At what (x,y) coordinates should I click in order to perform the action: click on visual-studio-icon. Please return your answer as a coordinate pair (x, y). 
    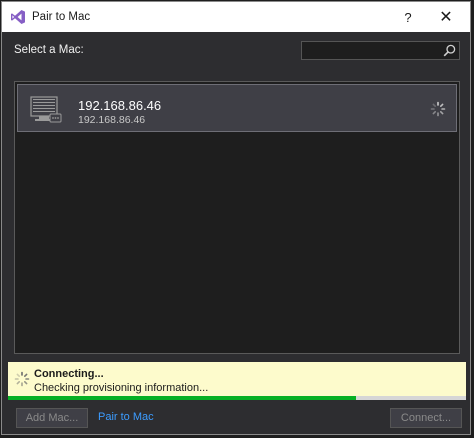
    Looking at the image, I should click on (18, 17).